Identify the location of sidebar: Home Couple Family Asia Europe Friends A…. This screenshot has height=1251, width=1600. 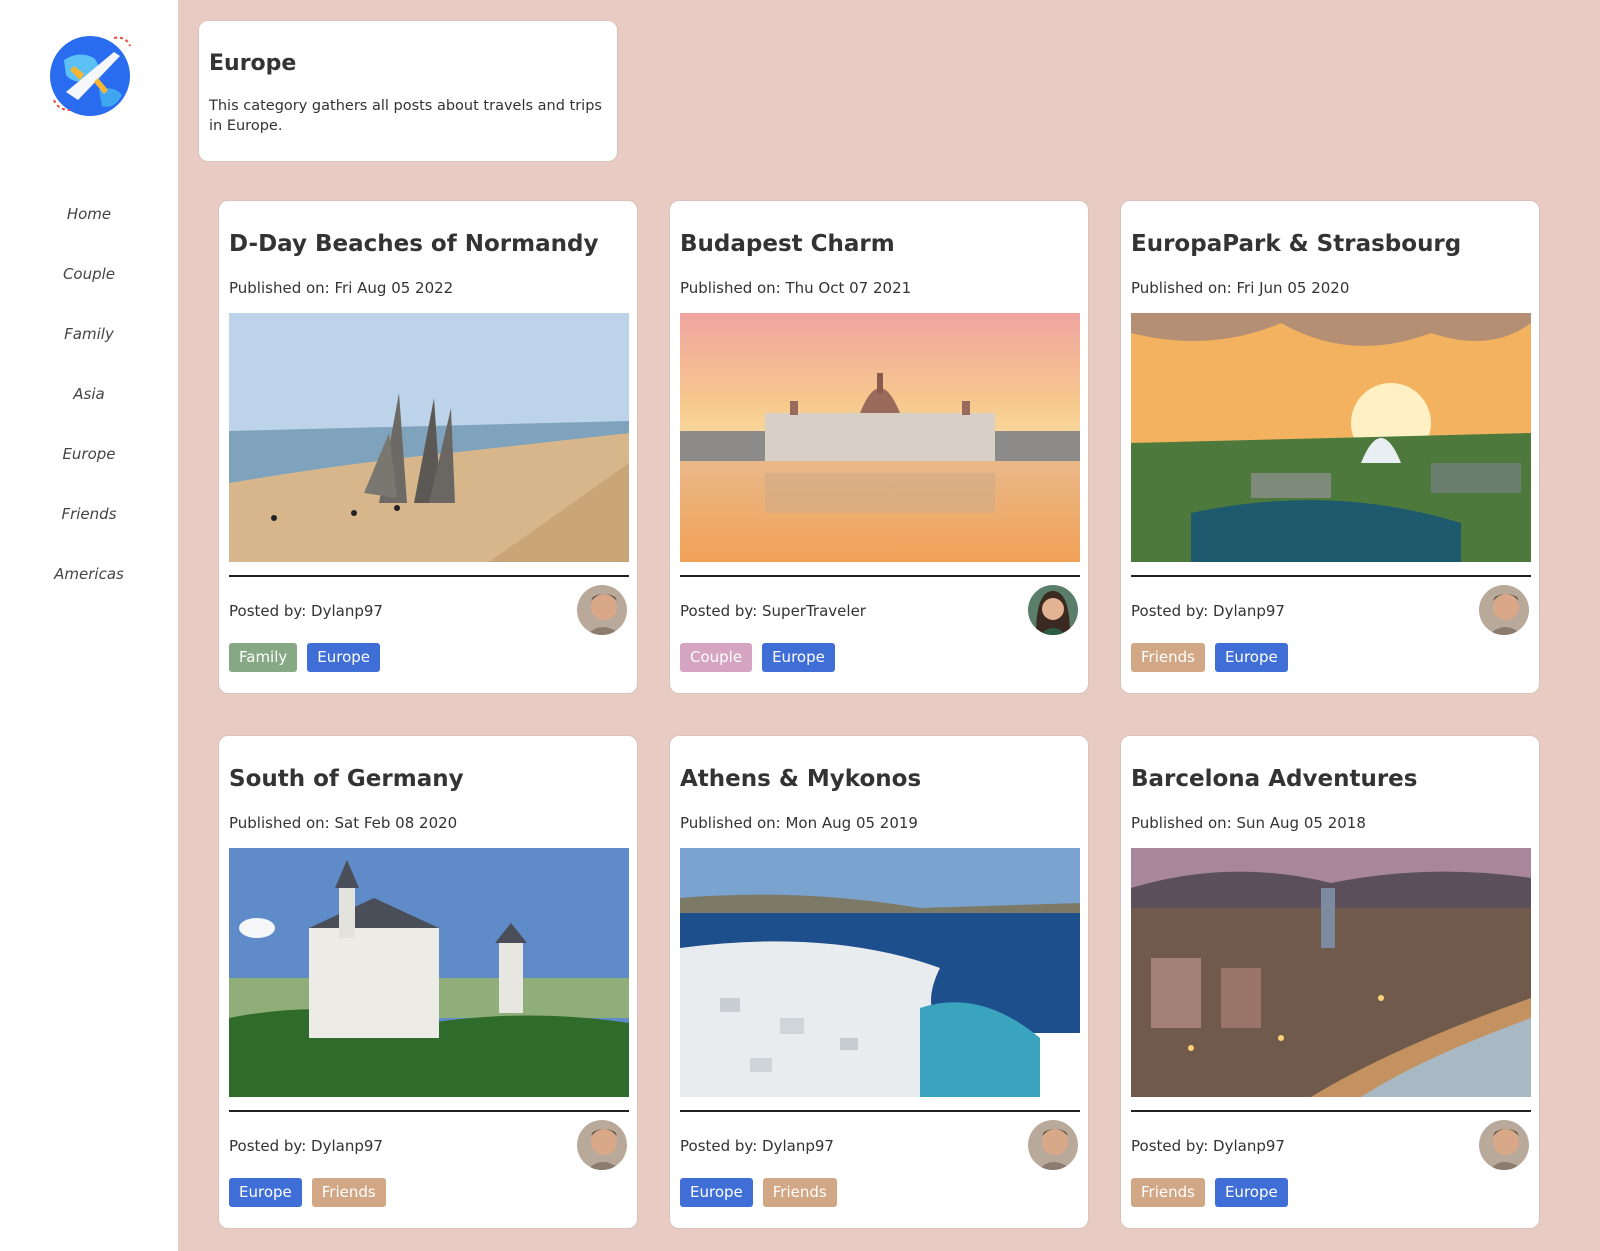
(89, 625).